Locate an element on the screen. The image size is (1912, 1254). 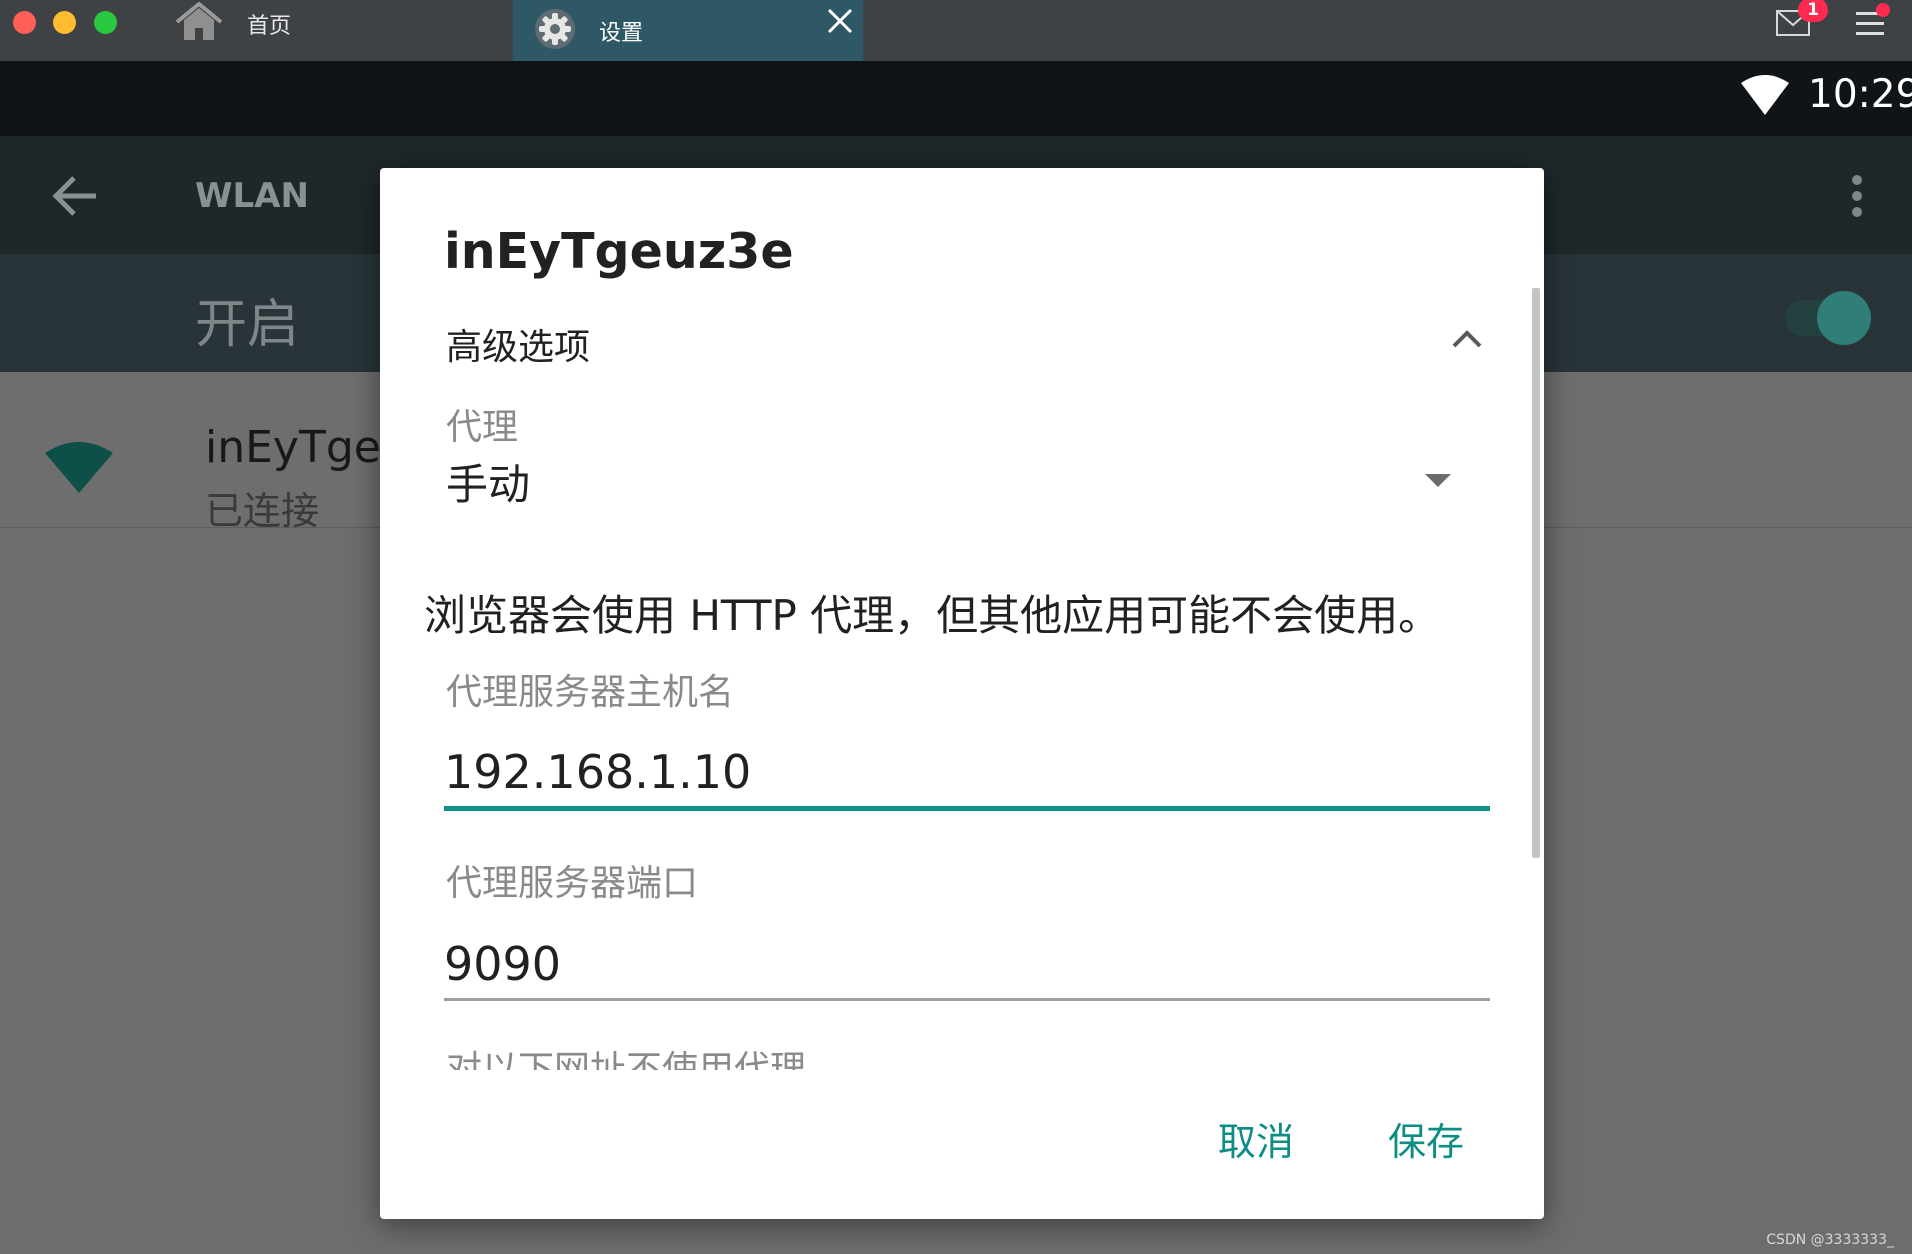
network-status: 已连接 is located at coordinates (262, 511).